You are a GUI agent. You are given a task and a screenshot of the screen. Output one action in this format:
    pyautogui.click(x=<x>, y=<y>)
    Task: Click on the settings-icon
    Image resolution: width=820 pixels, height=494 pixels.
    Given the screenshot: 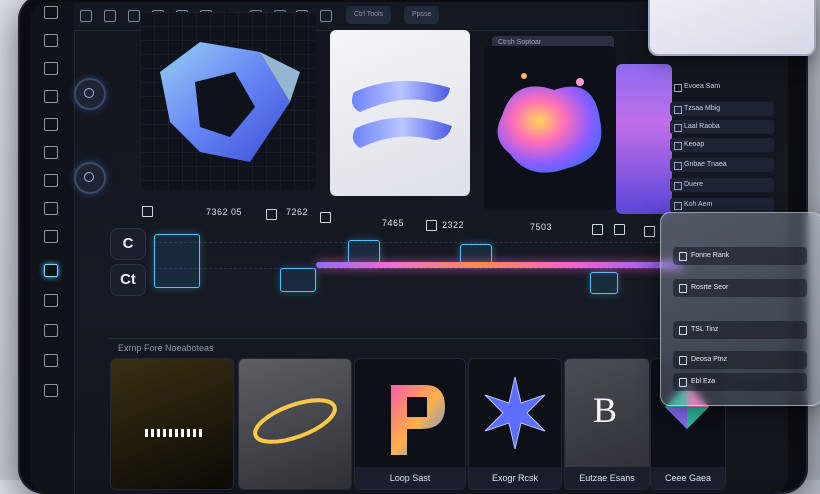 What is the action you would take?
    pyautogui.click(x=51, y=390)
    